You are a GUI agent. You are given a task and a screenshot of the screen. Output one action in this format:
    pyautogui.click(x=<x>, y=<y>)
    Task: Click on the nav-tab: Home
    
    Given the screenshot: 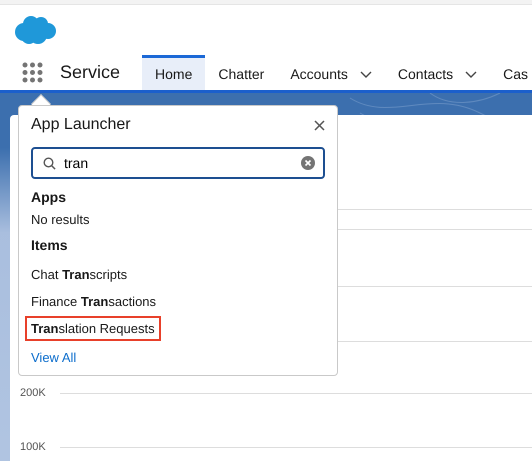 What is the action you would take?
    pyautogui.click(x=174, y=72)
    